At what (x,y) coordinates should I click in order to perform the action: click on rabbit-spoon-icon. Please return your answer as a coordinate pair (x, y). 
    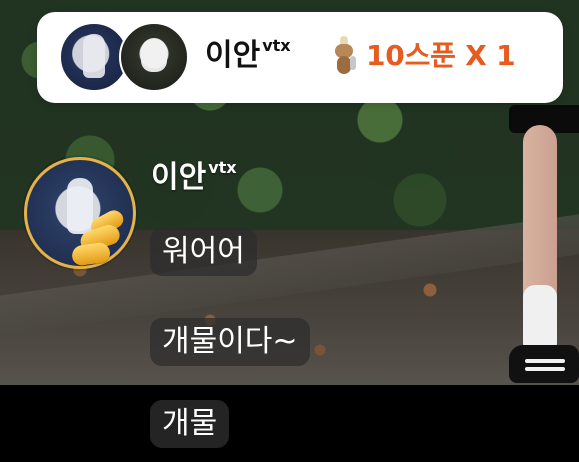
    Looking at the image, I should click on (344, 56).